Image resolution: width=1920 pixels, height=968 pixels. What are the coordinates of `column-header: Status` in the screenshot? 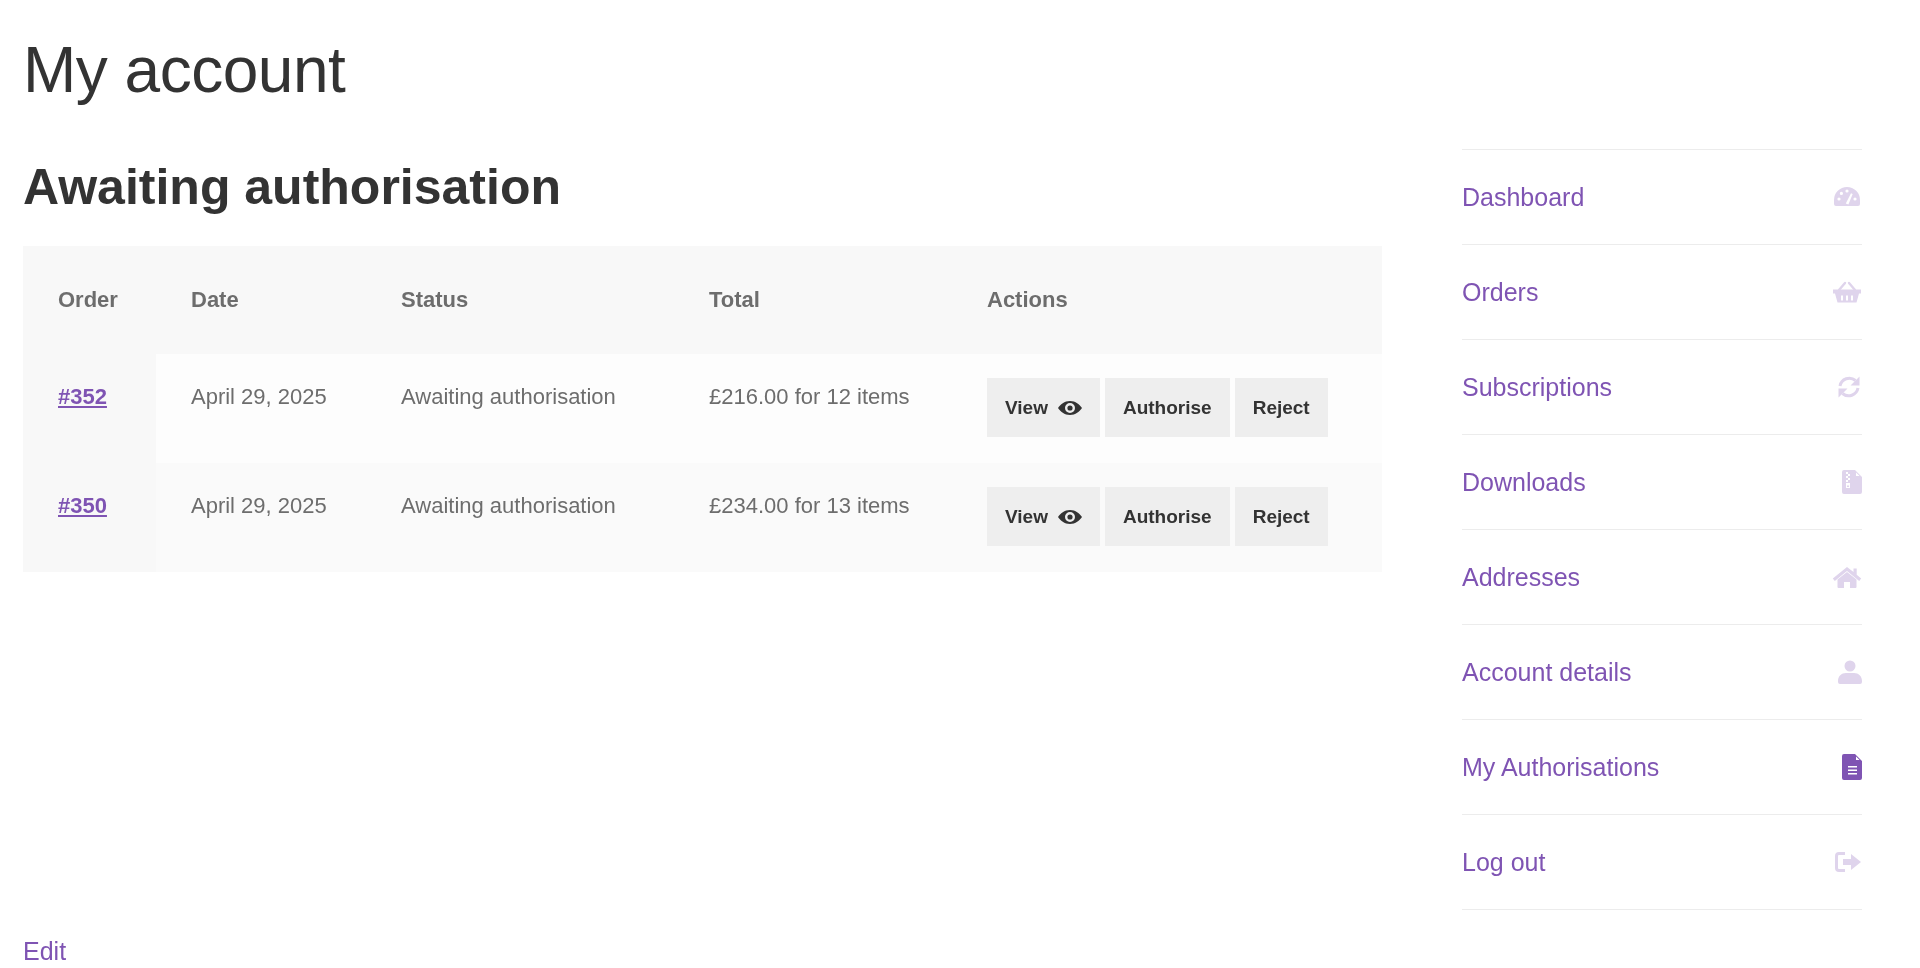 It's located at (520, 300).